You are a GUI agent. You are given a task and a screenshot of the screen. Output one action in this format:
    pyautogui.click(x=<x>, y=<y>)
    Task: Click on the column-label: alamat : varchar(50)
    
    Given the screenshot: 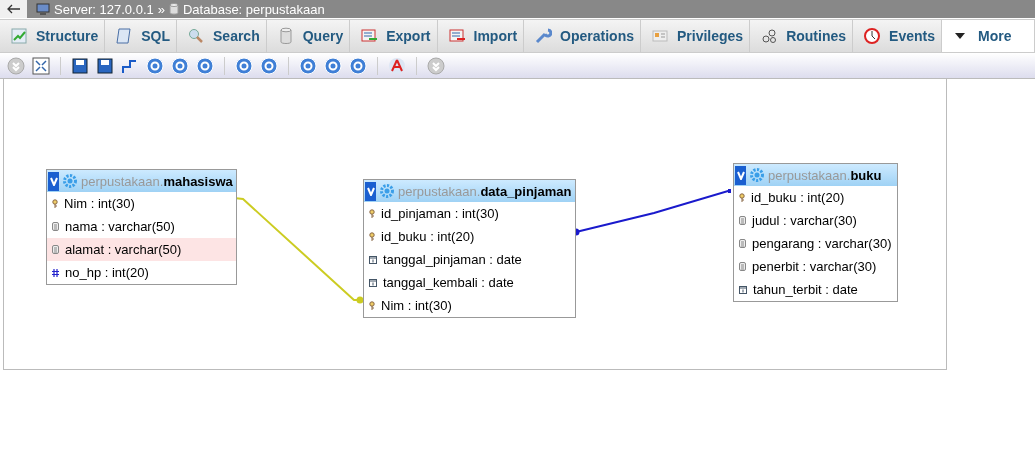 What is the action you would take?
    pyautogui.click(x=123, y=249)
    